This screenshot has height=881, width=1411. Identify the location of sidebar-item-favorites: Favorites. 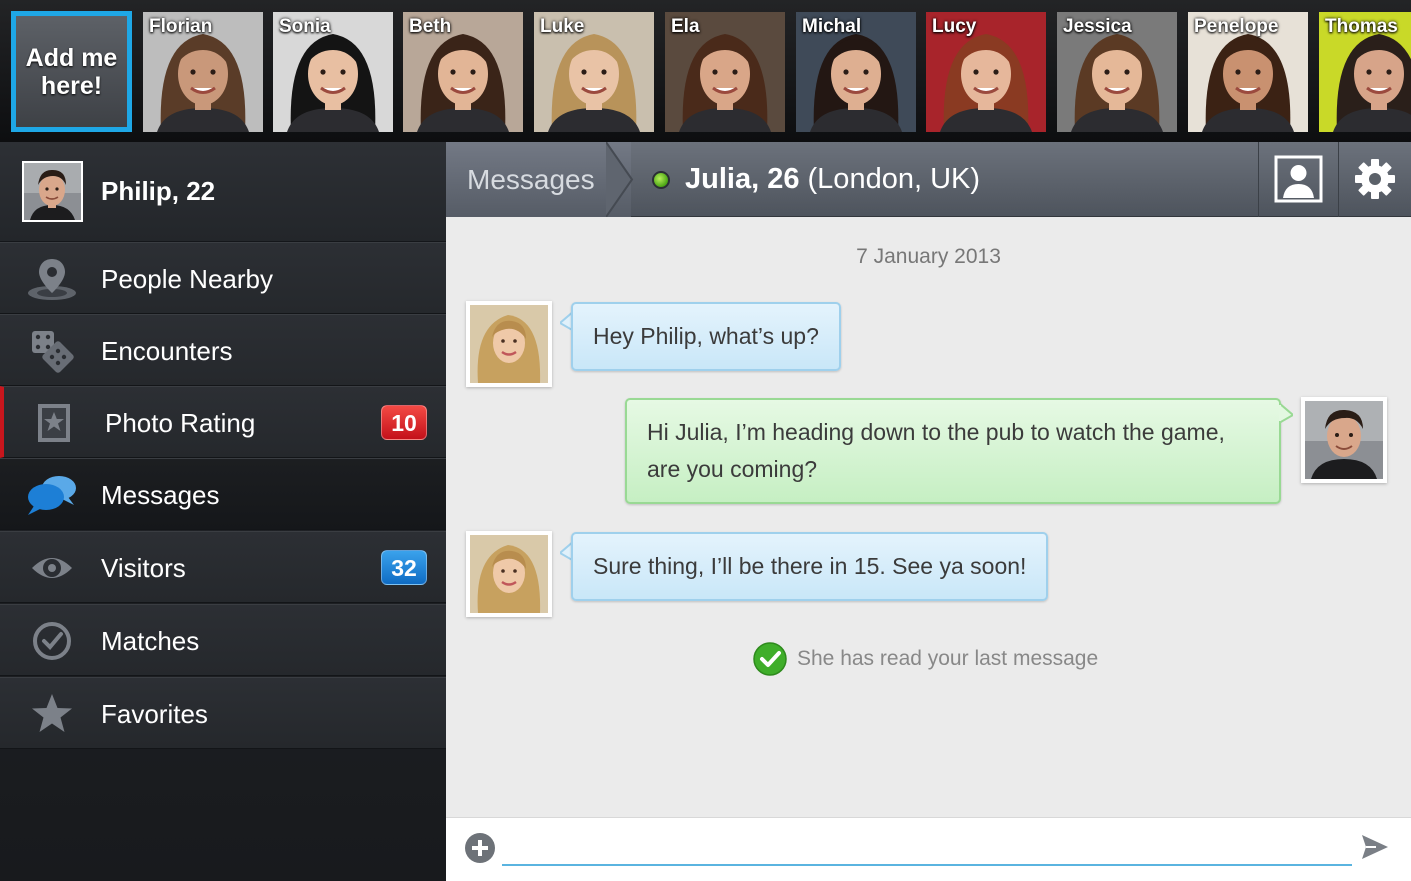
(223, 713).